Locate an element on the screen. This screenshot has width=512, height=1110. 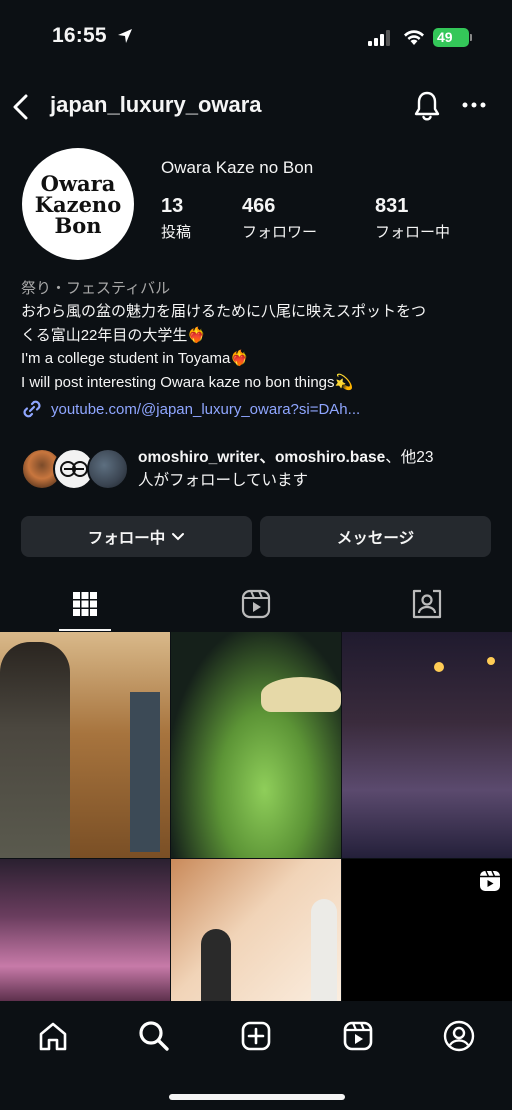
following-button: フォロー中 is located at coordinates (136, 536).